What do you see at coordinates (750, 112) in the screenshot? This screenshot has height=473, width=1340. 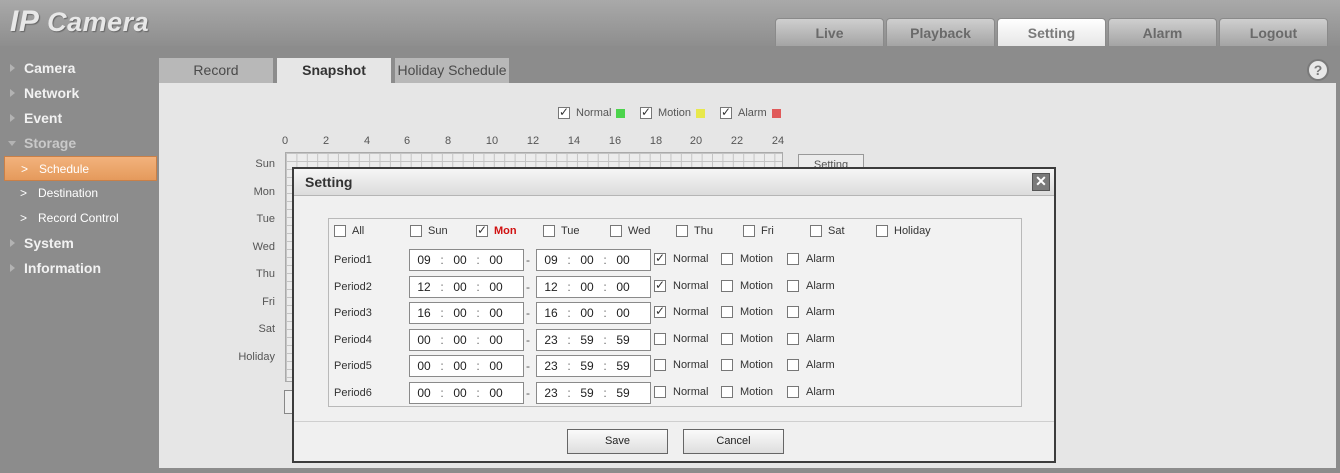 I see `legend-alarm: Alarm` at bounding box center [750, 112].